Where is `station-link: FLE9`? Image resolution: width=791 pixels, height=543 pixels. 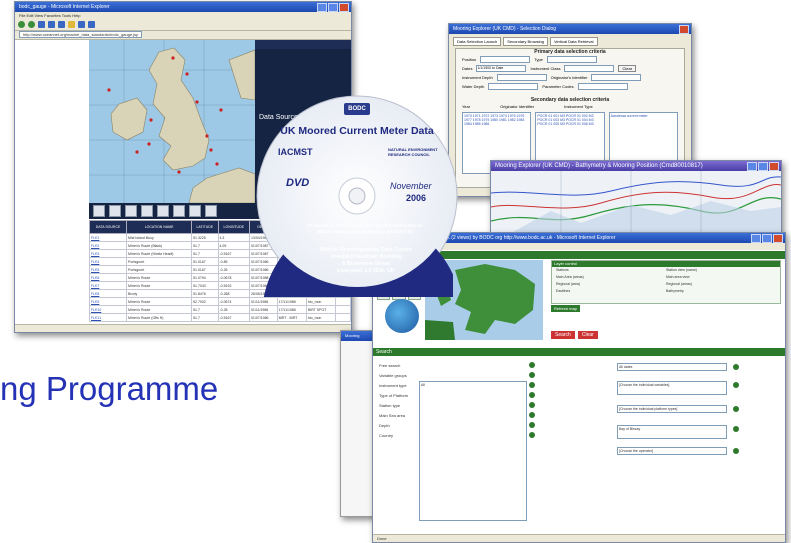
station-link: FLE9 is located at coordinates (108, 301).